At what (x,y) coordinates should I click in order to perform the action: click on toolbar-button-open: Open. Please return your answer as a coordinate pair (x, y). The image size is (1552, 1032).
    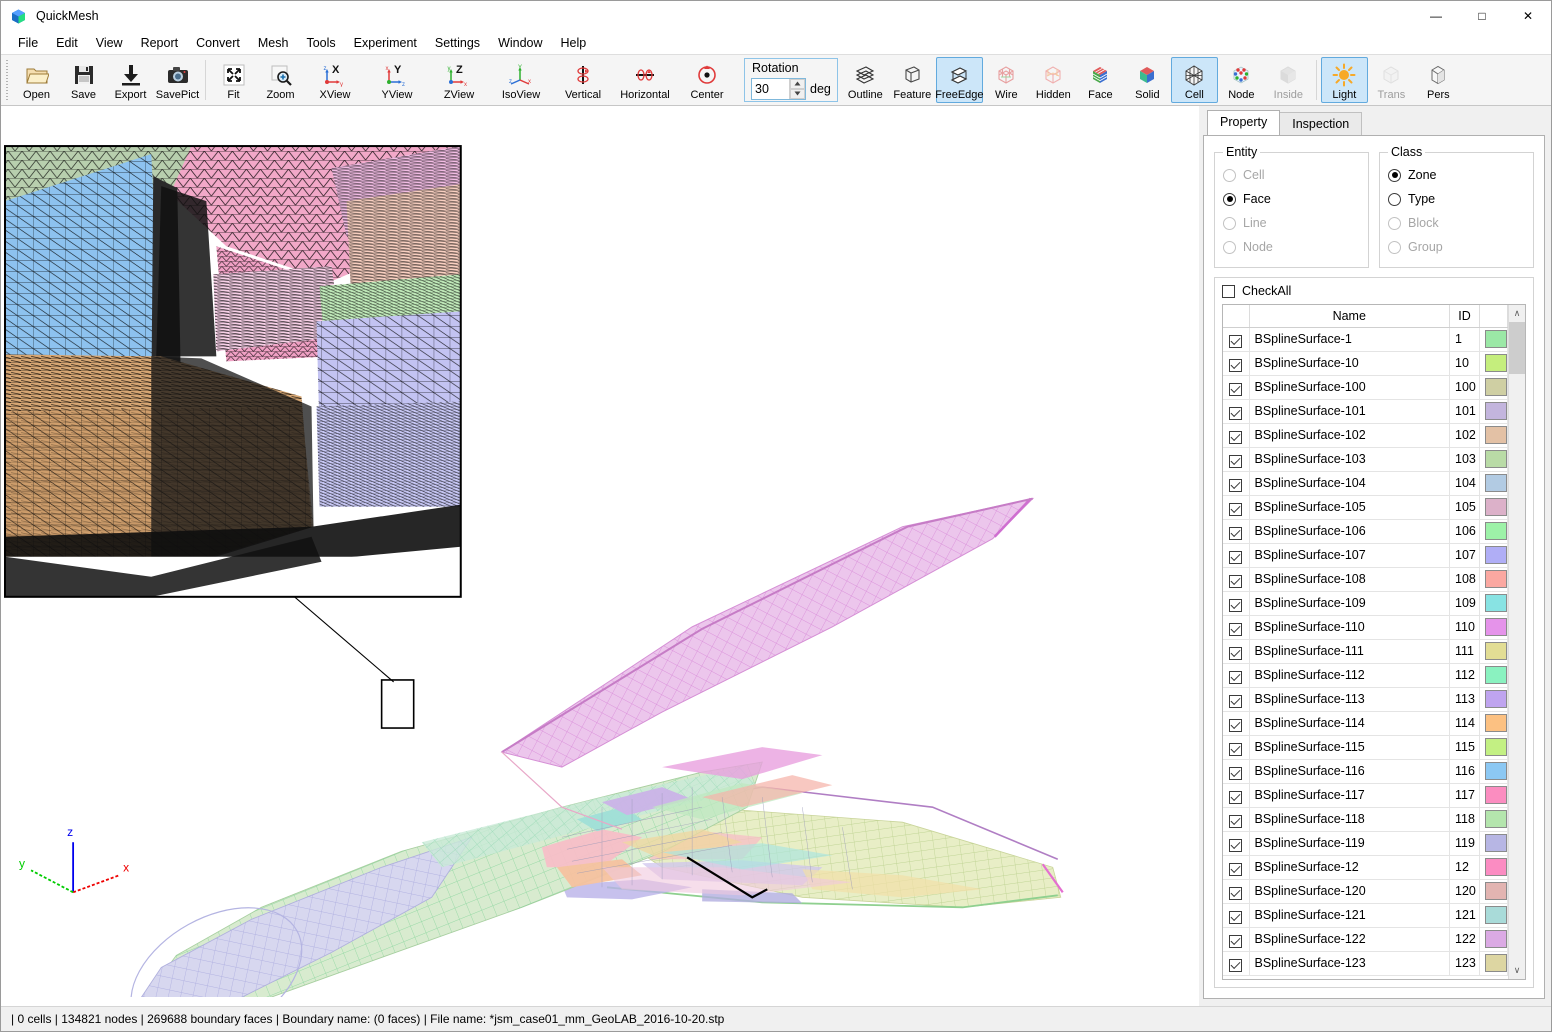
    Looking at the image, I should click on (36, 80).